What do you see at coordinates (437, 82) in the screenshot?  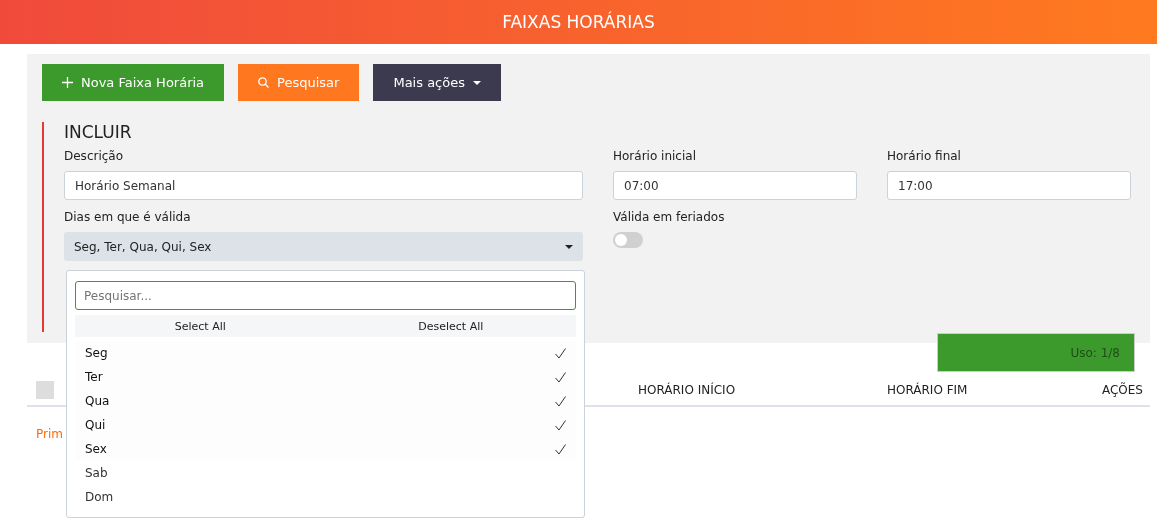 I see `more-actions-button: Mais ações` at bounding box center [437, 82].